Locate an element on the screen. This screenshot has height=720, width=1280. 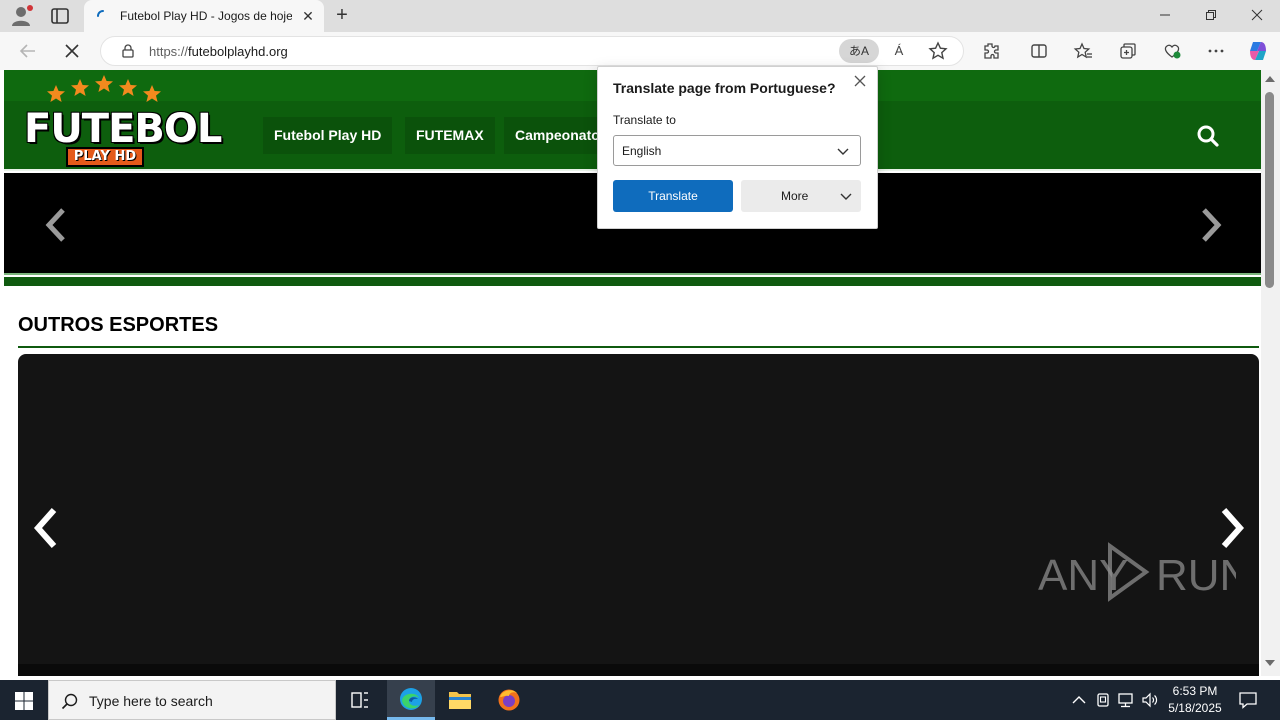
slider-next-icon is located at coordinates (1211, 225).